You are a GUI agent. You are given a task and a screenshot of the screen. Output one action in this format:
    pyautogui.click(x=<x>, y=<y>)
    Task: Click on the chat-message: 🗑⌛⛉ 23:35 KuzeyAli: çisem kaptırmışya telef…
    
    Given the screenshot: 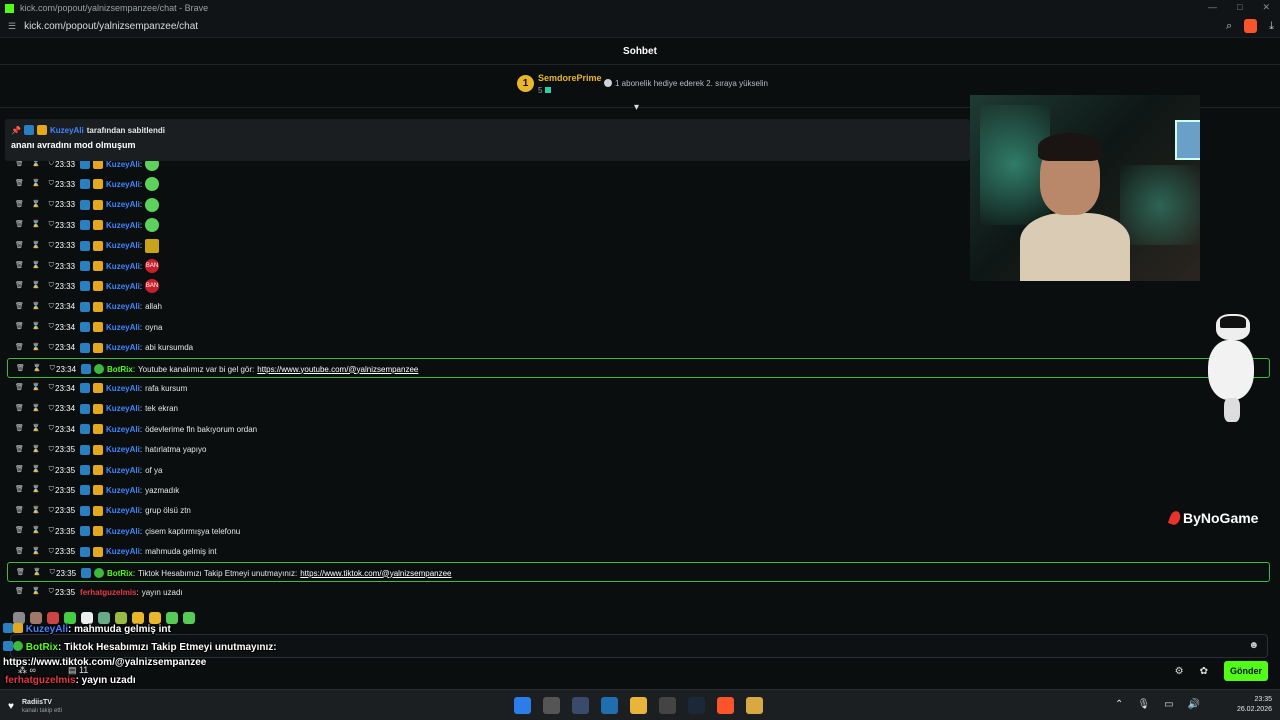 What is the action you would take?
    pyautogui.click(x=640, y=531)
    